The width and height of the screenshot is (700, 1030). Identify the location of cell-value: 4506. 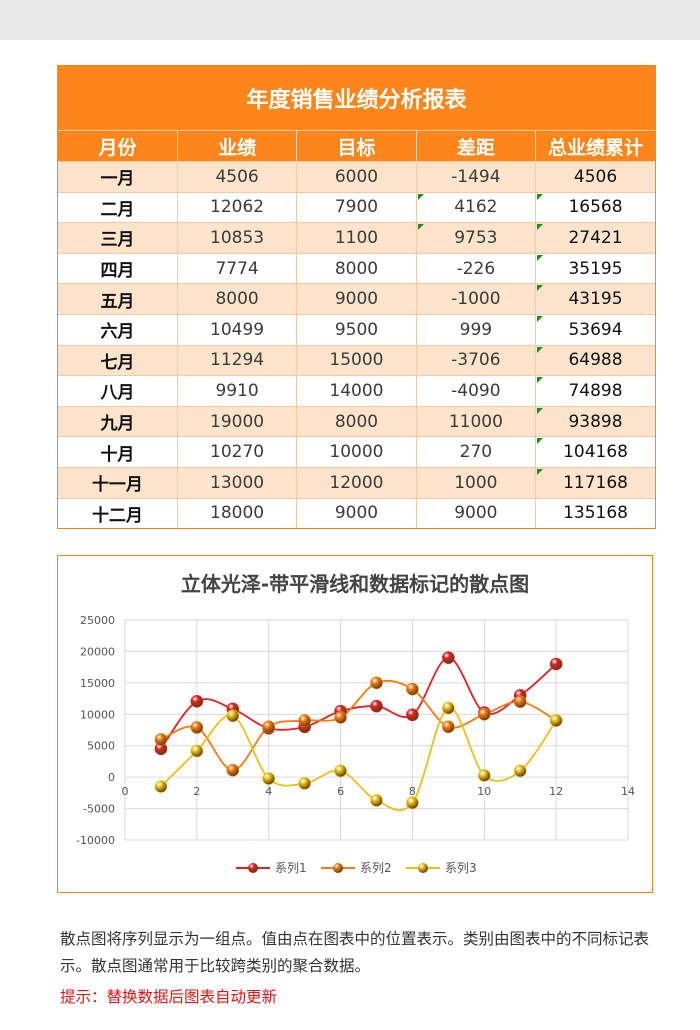
(237, 176).